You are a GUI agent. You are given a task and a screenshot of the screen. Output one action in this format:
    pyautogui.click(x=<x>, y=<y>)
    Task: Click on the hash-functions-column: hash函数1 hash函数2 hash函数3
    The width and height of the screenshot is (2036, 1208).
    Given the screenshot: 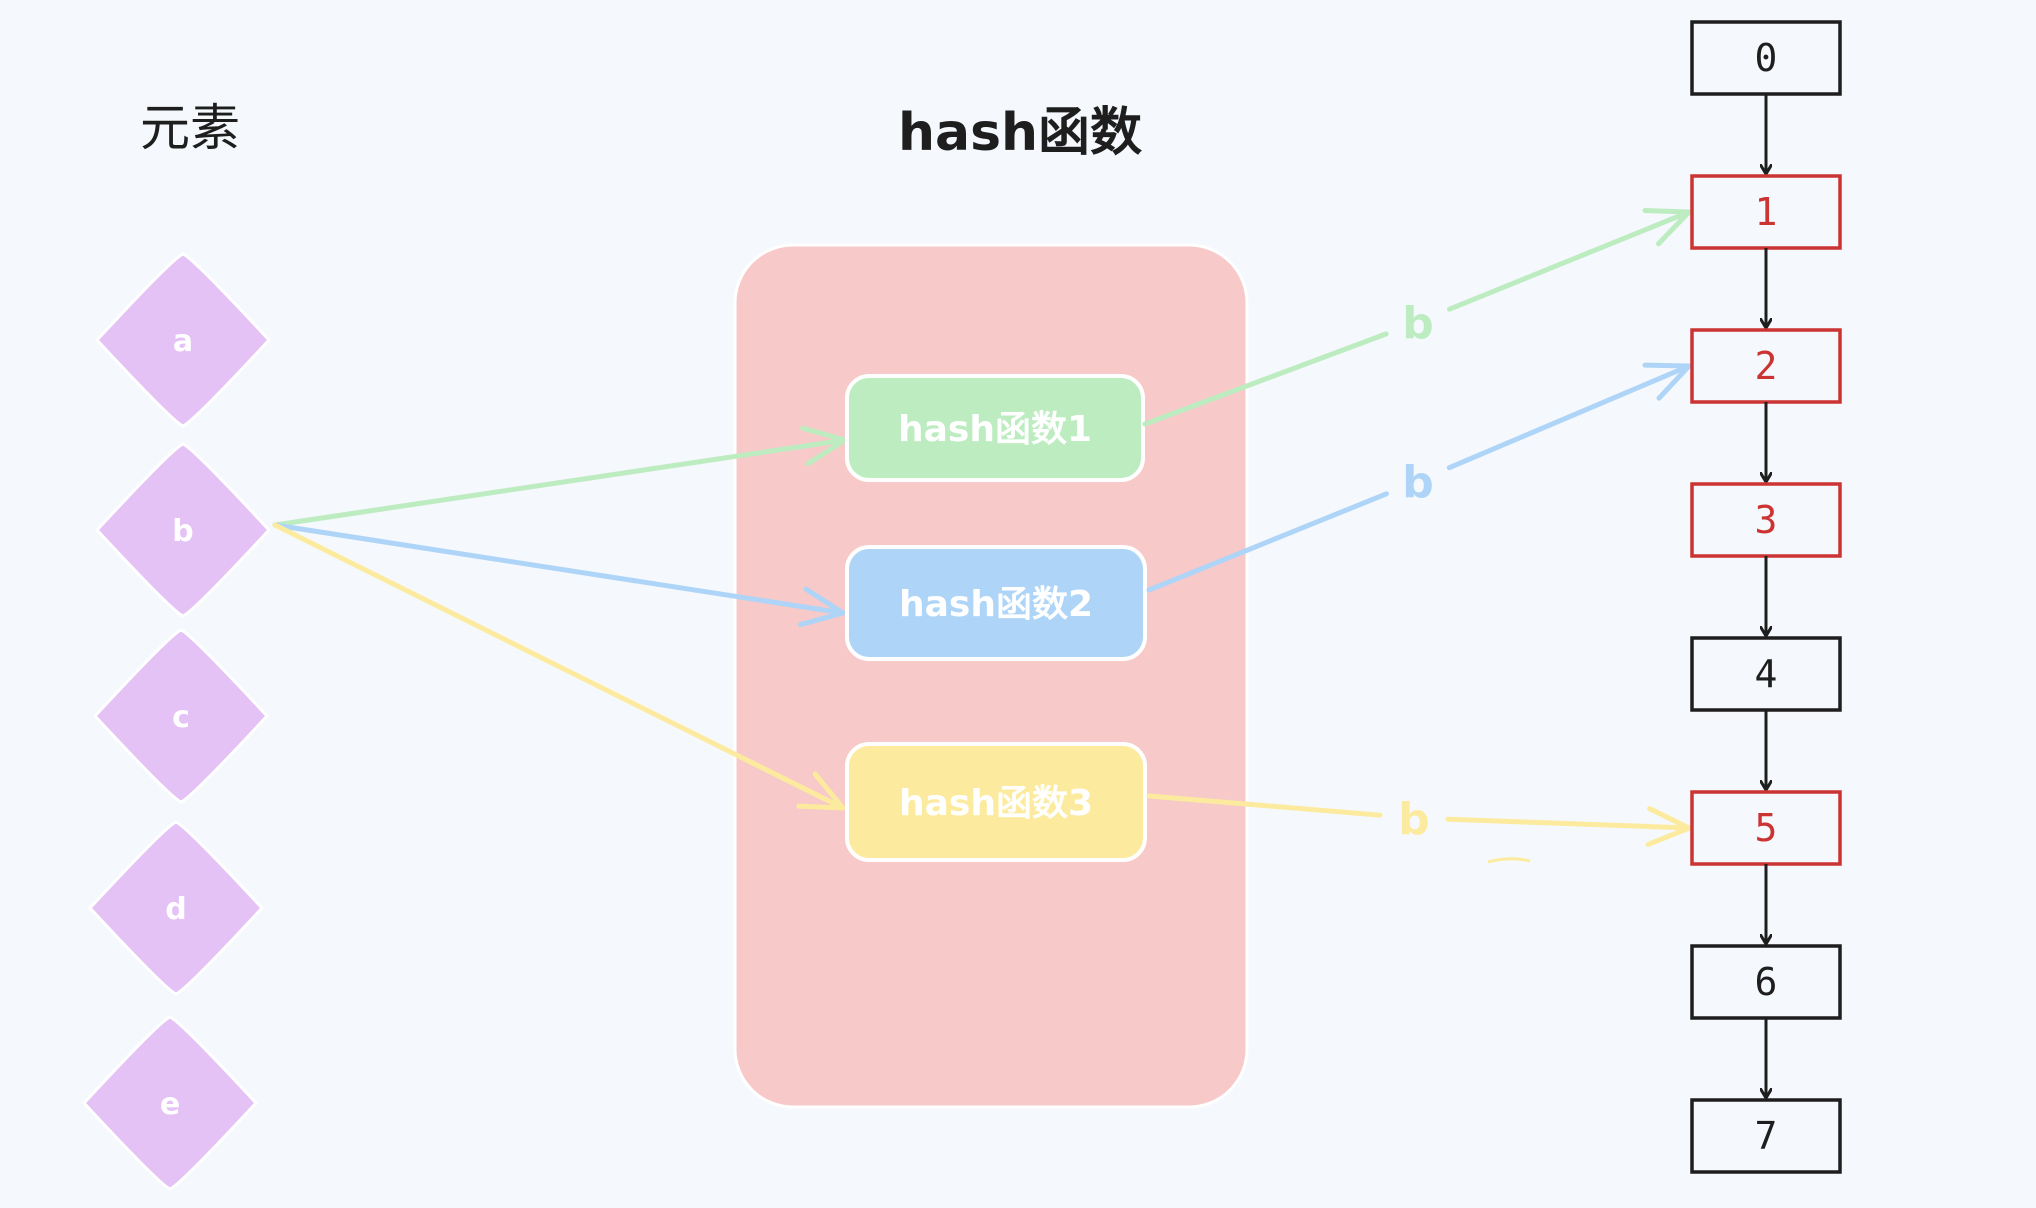 What is the action you would take?
    pyautogui.click(x=996, y=618)
    